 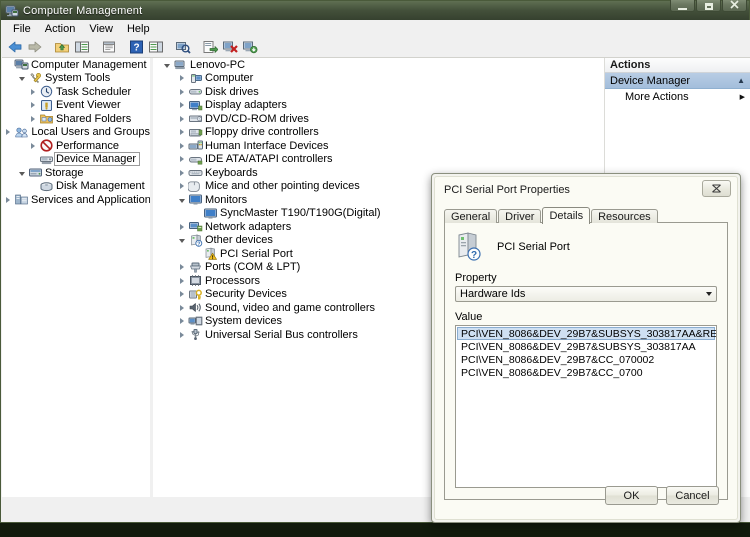 What do you see at coordinates (76, 146) in the screenshot?
I see `console-tree-item: Performance` at bounding box center [76, 146].